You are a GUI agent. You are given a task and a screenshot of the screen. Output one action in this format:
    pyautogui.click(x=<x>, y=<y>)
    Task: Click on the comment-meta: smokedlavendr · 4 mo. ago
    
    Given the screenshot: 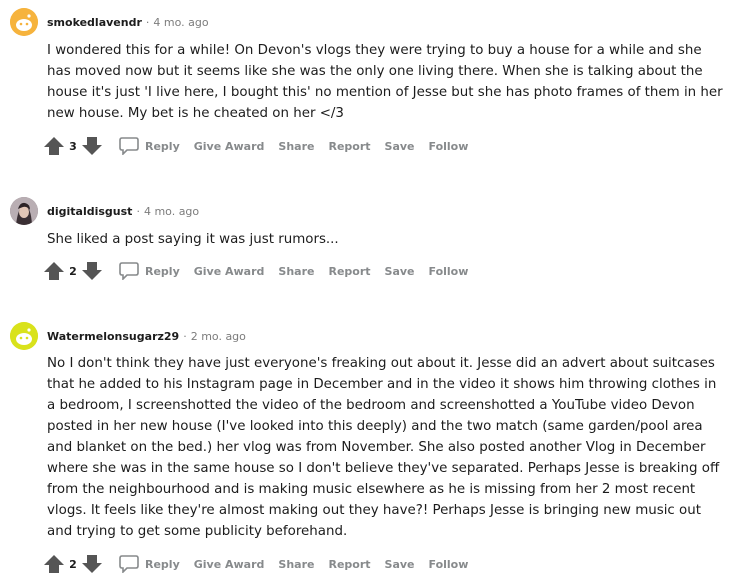 What is the action you would take?
    pyautogui.click(x=128, y=23)
    